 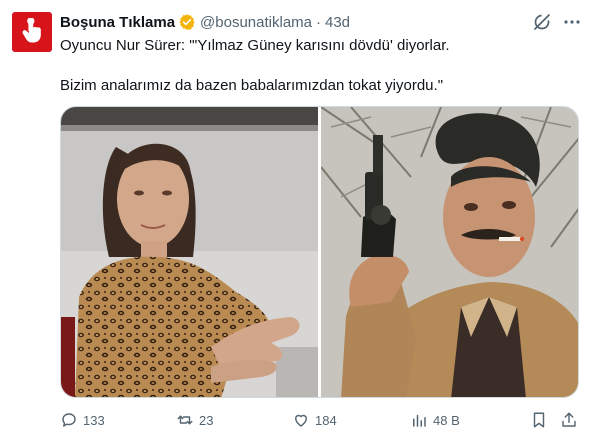 What do you see at coordinates (572, 22) in the screenshot?
I see `more-options-icon` at bounding box center [572, 22].